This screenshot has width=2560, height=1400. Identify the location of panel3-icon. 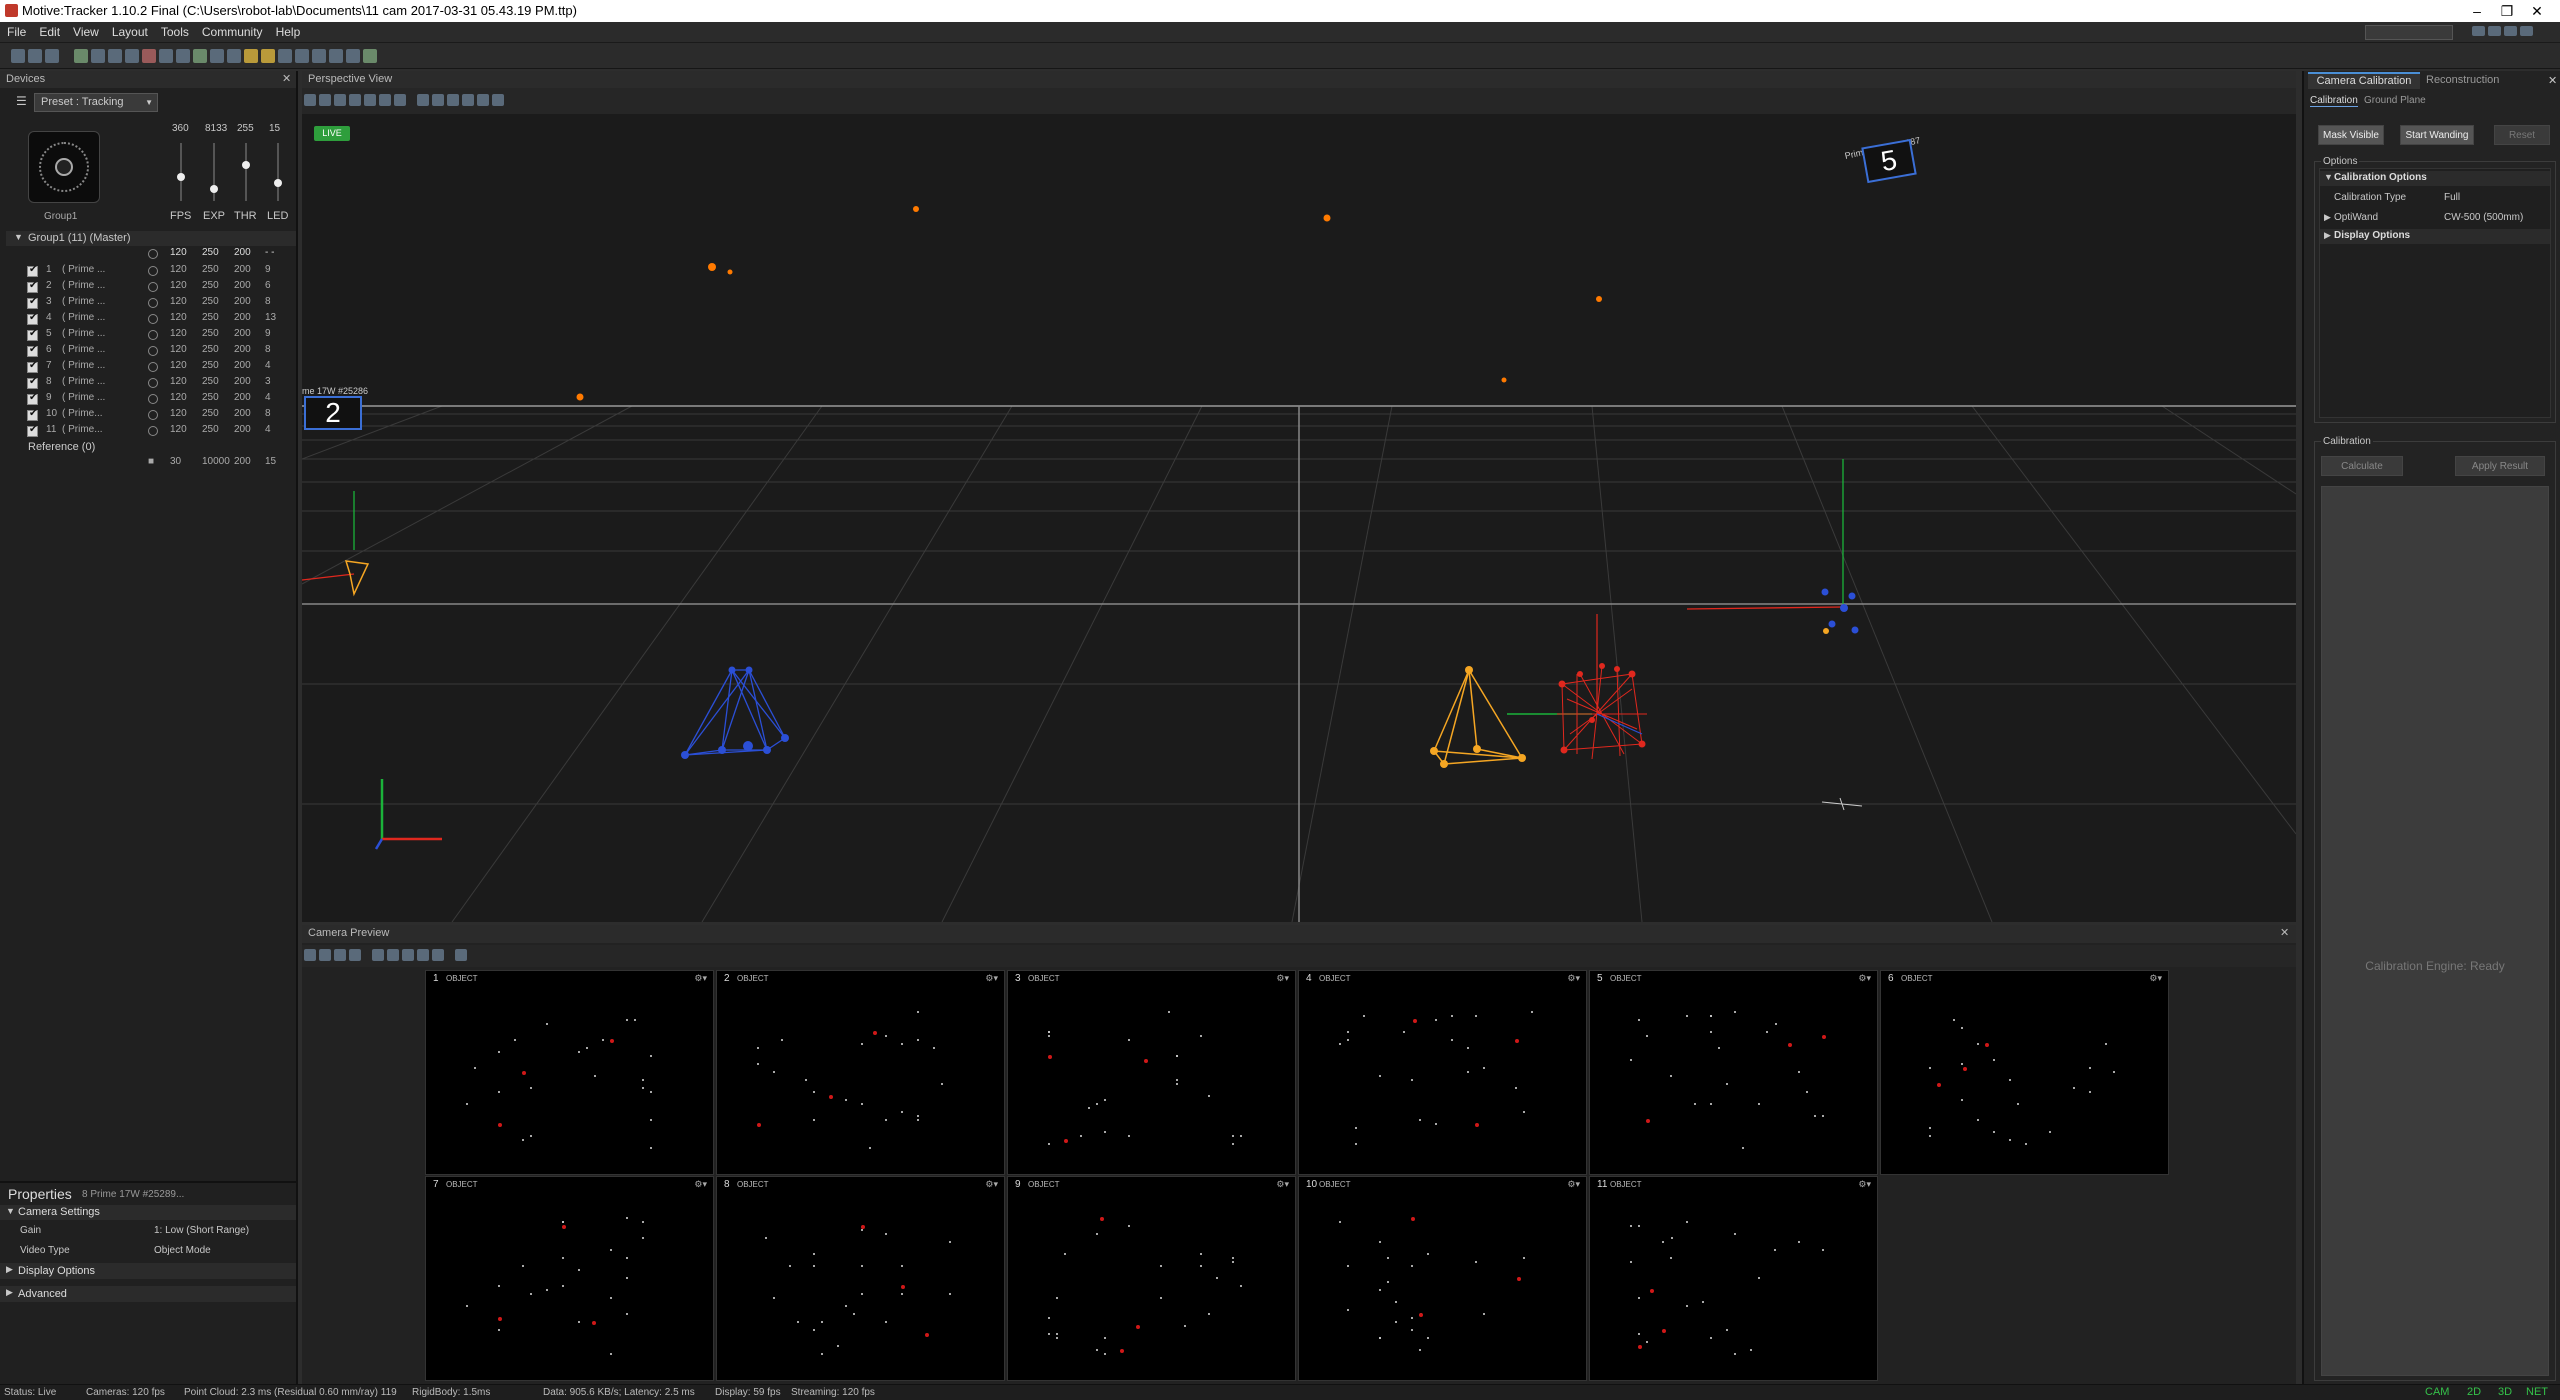
(336, 56).